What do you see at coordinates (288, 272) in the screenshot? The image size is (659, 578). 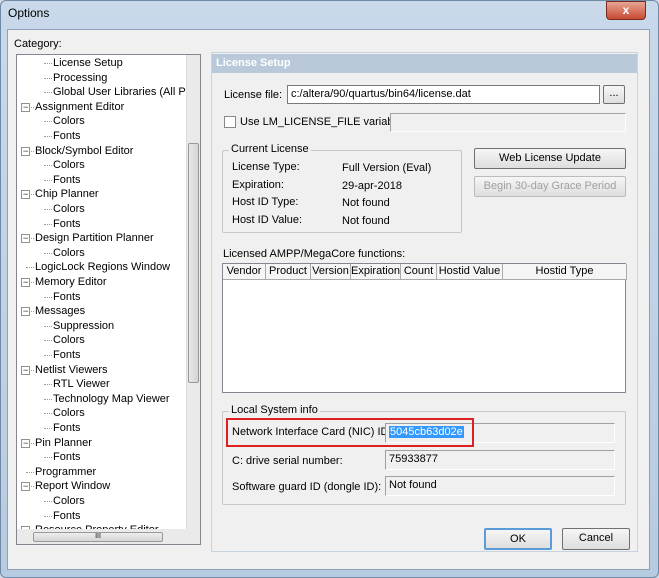 I see `column-header: Product` at bounding box center [288, 272].